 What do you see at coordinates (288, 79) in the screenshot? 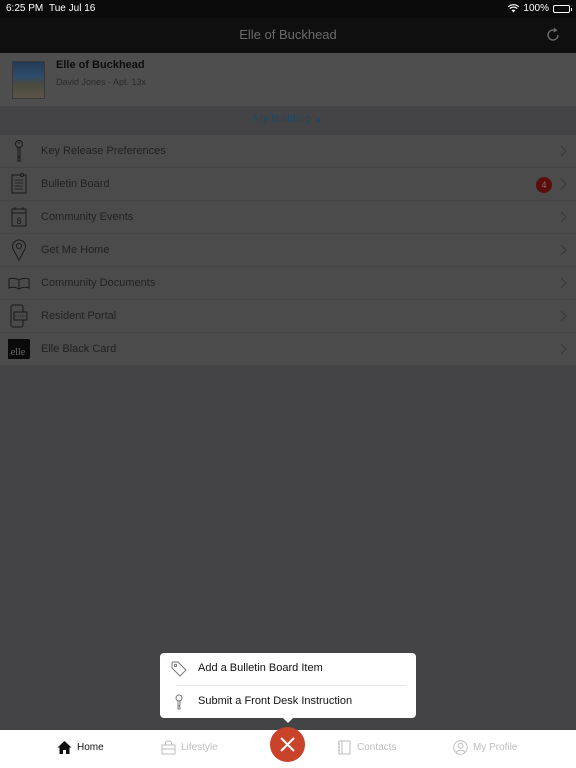
I see `building-card: Elle of Buckhead David Jones - Apt. 13x` at bounding box center [288, 79].